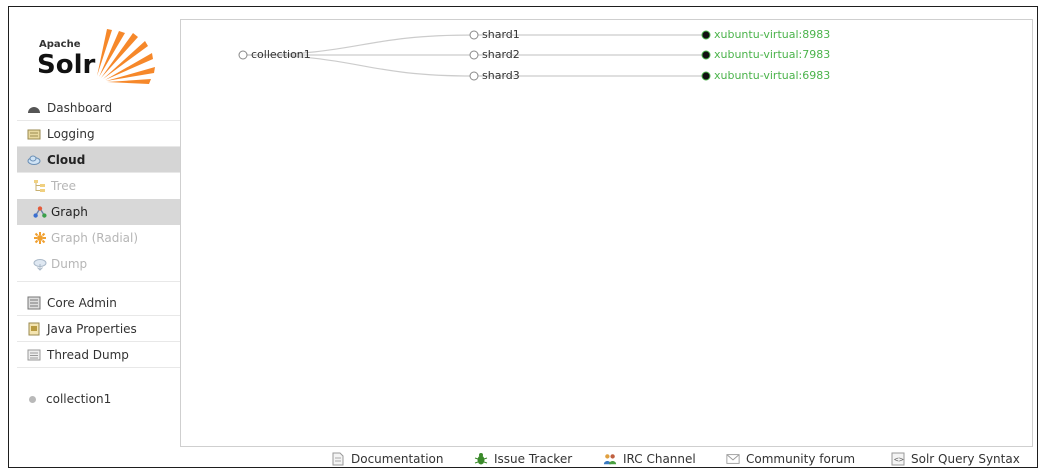 Image resolution: width=1043 pixels, height=472 pixels. I want to click on people-icon, so click(610, 459).